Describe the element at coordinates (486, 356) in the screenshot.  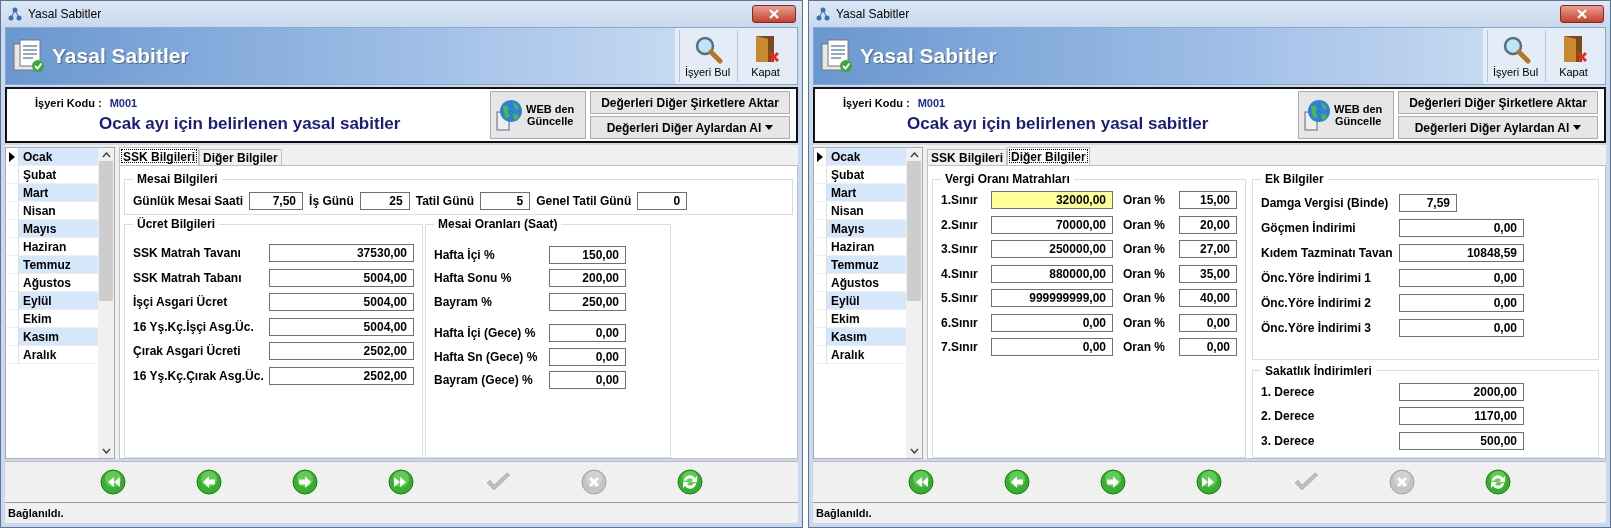
I see `field-label: Hafta Sn (Gece) %` at that location.